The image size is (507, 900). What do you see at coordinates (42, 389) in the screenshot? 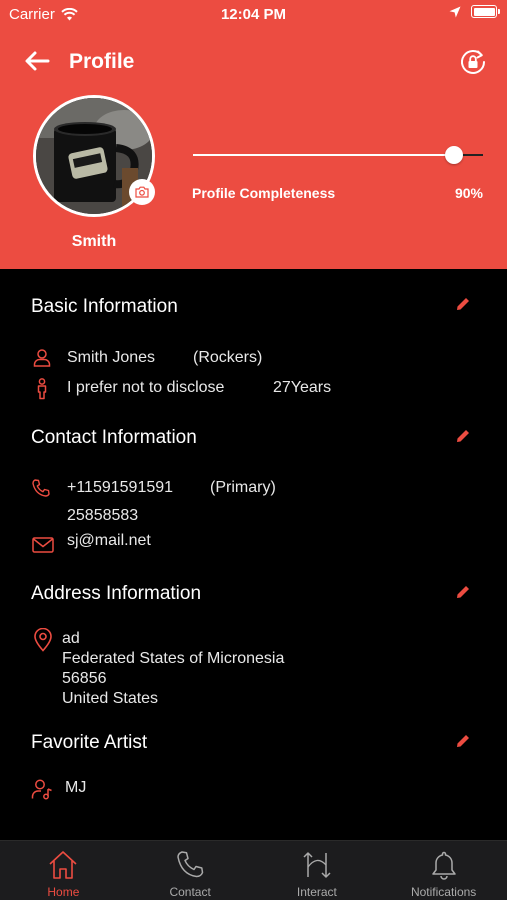
I see `gender-person-icon` at bounding box center [42, 389].